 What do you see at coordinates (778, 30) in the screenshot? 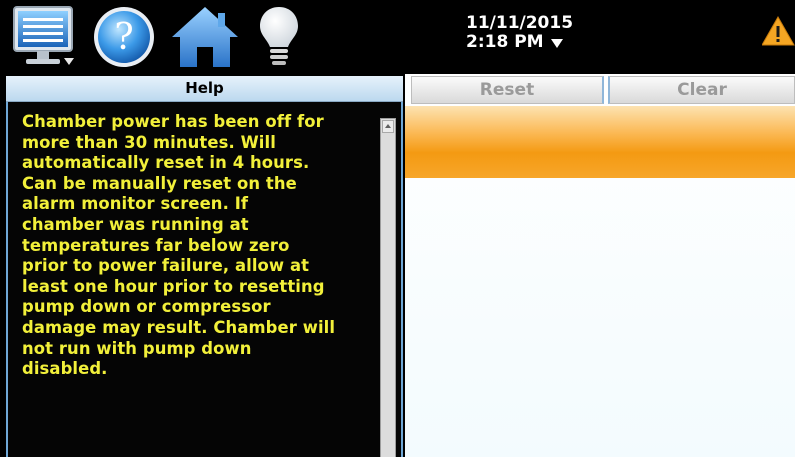
I see `warning-icon` at bounding box center [778, 30].